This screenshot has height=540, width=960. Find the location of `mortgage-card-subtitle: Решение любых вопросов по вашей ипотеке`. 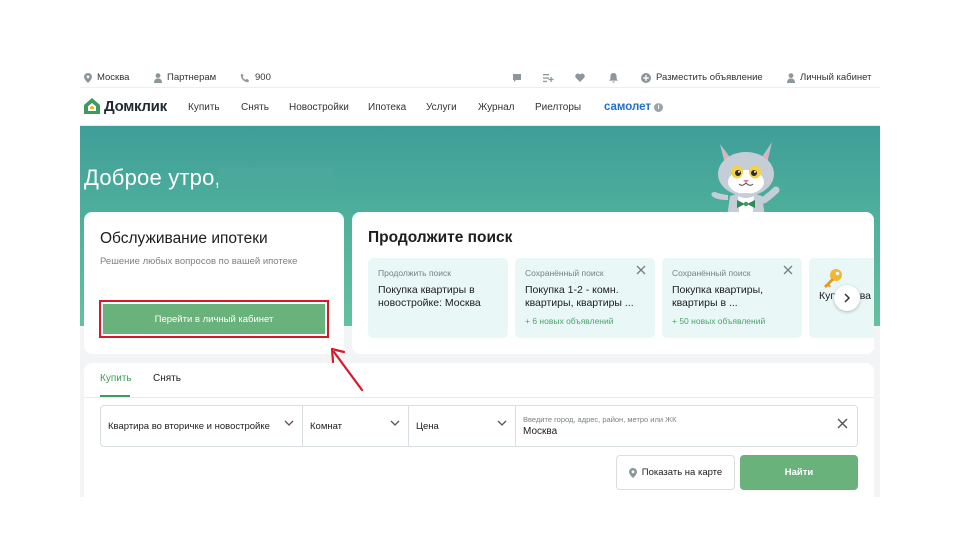

mortgage-card-subtitle: Решение любых вопросов по вашей ипотеке is located at coordinates (199, 261).